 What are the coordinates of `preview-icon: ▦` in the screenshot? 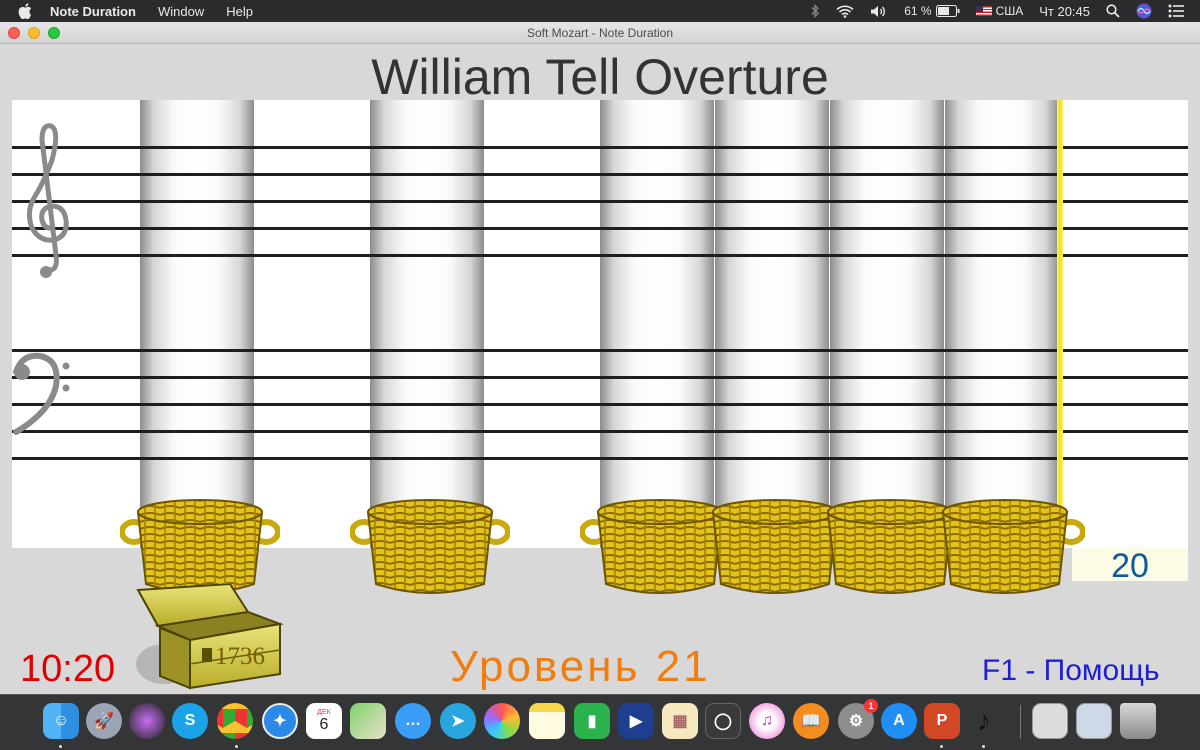 It's located at (680, 721).